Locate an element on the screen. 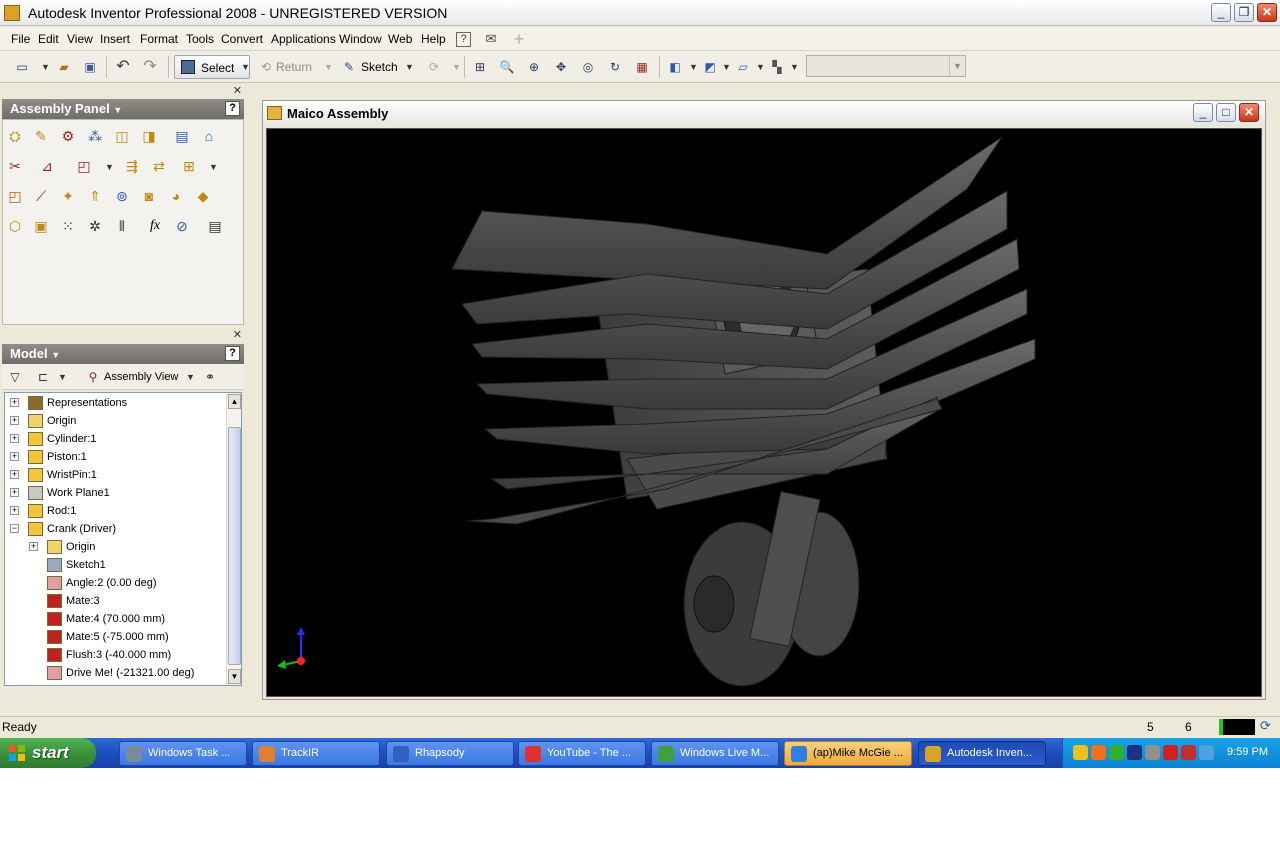 The image size is (1280, 864). menu-window: Window is located at coordinates (360, 39).